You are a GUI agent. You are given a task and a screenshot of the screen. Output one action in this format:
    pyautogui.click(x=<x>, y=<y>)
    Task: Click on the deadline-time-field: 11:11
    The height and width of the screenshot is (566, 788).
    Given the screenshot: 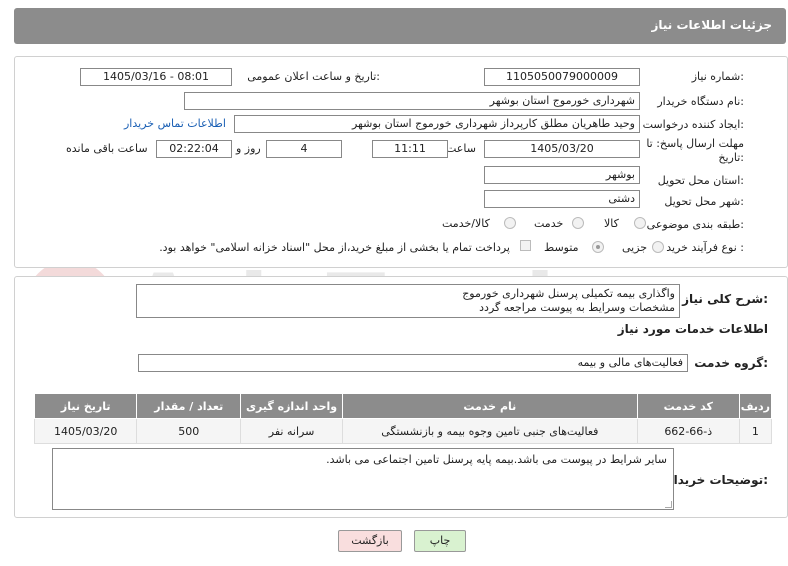 What is the action you would take?
    pyautogui.click(x=410, y=149)
    